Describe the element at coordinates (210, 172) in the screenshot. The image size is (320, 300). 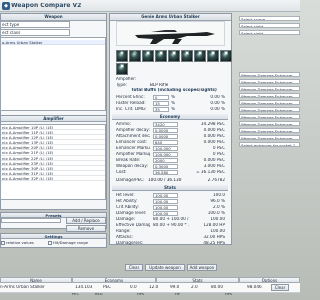
I see `economy-right-value: = 36.130 PEC` at that location.